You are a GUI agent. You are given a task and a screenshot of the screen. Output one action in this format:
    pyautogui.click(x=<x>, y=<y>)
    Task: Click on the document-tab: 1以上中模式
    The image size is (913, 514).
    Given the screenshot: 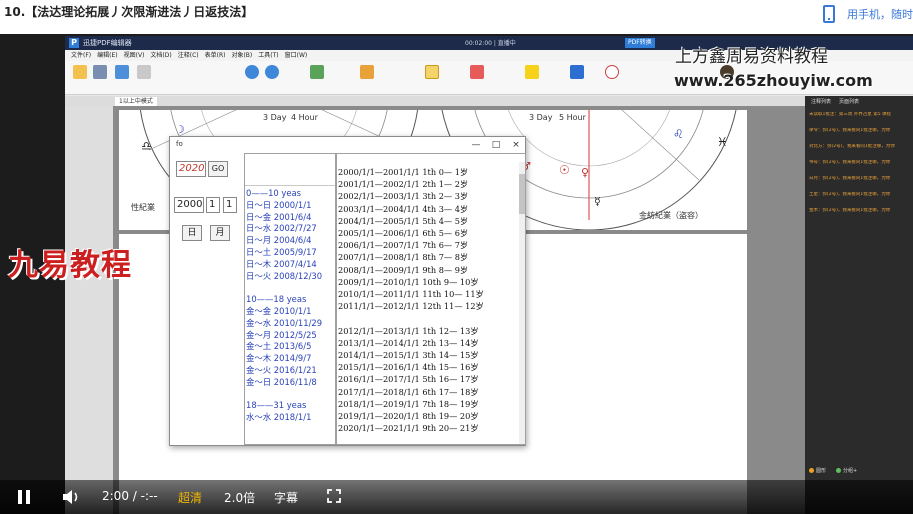 What is the action you would take?
    pyautogui.click(x=136, y=101)
    